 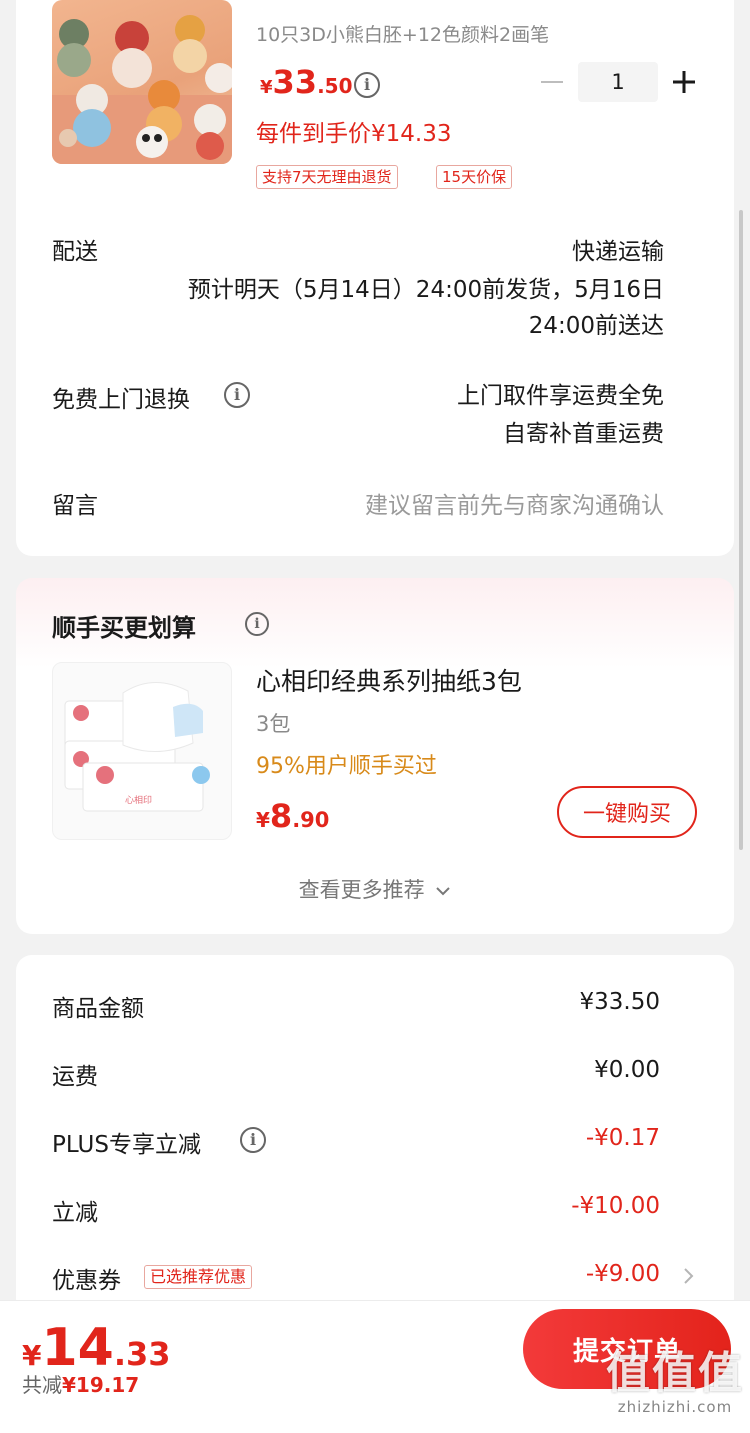 What do you see at coordinates (741, 530) in the screenshot?
I see `scrollbar` at bounding box center [741, 530].